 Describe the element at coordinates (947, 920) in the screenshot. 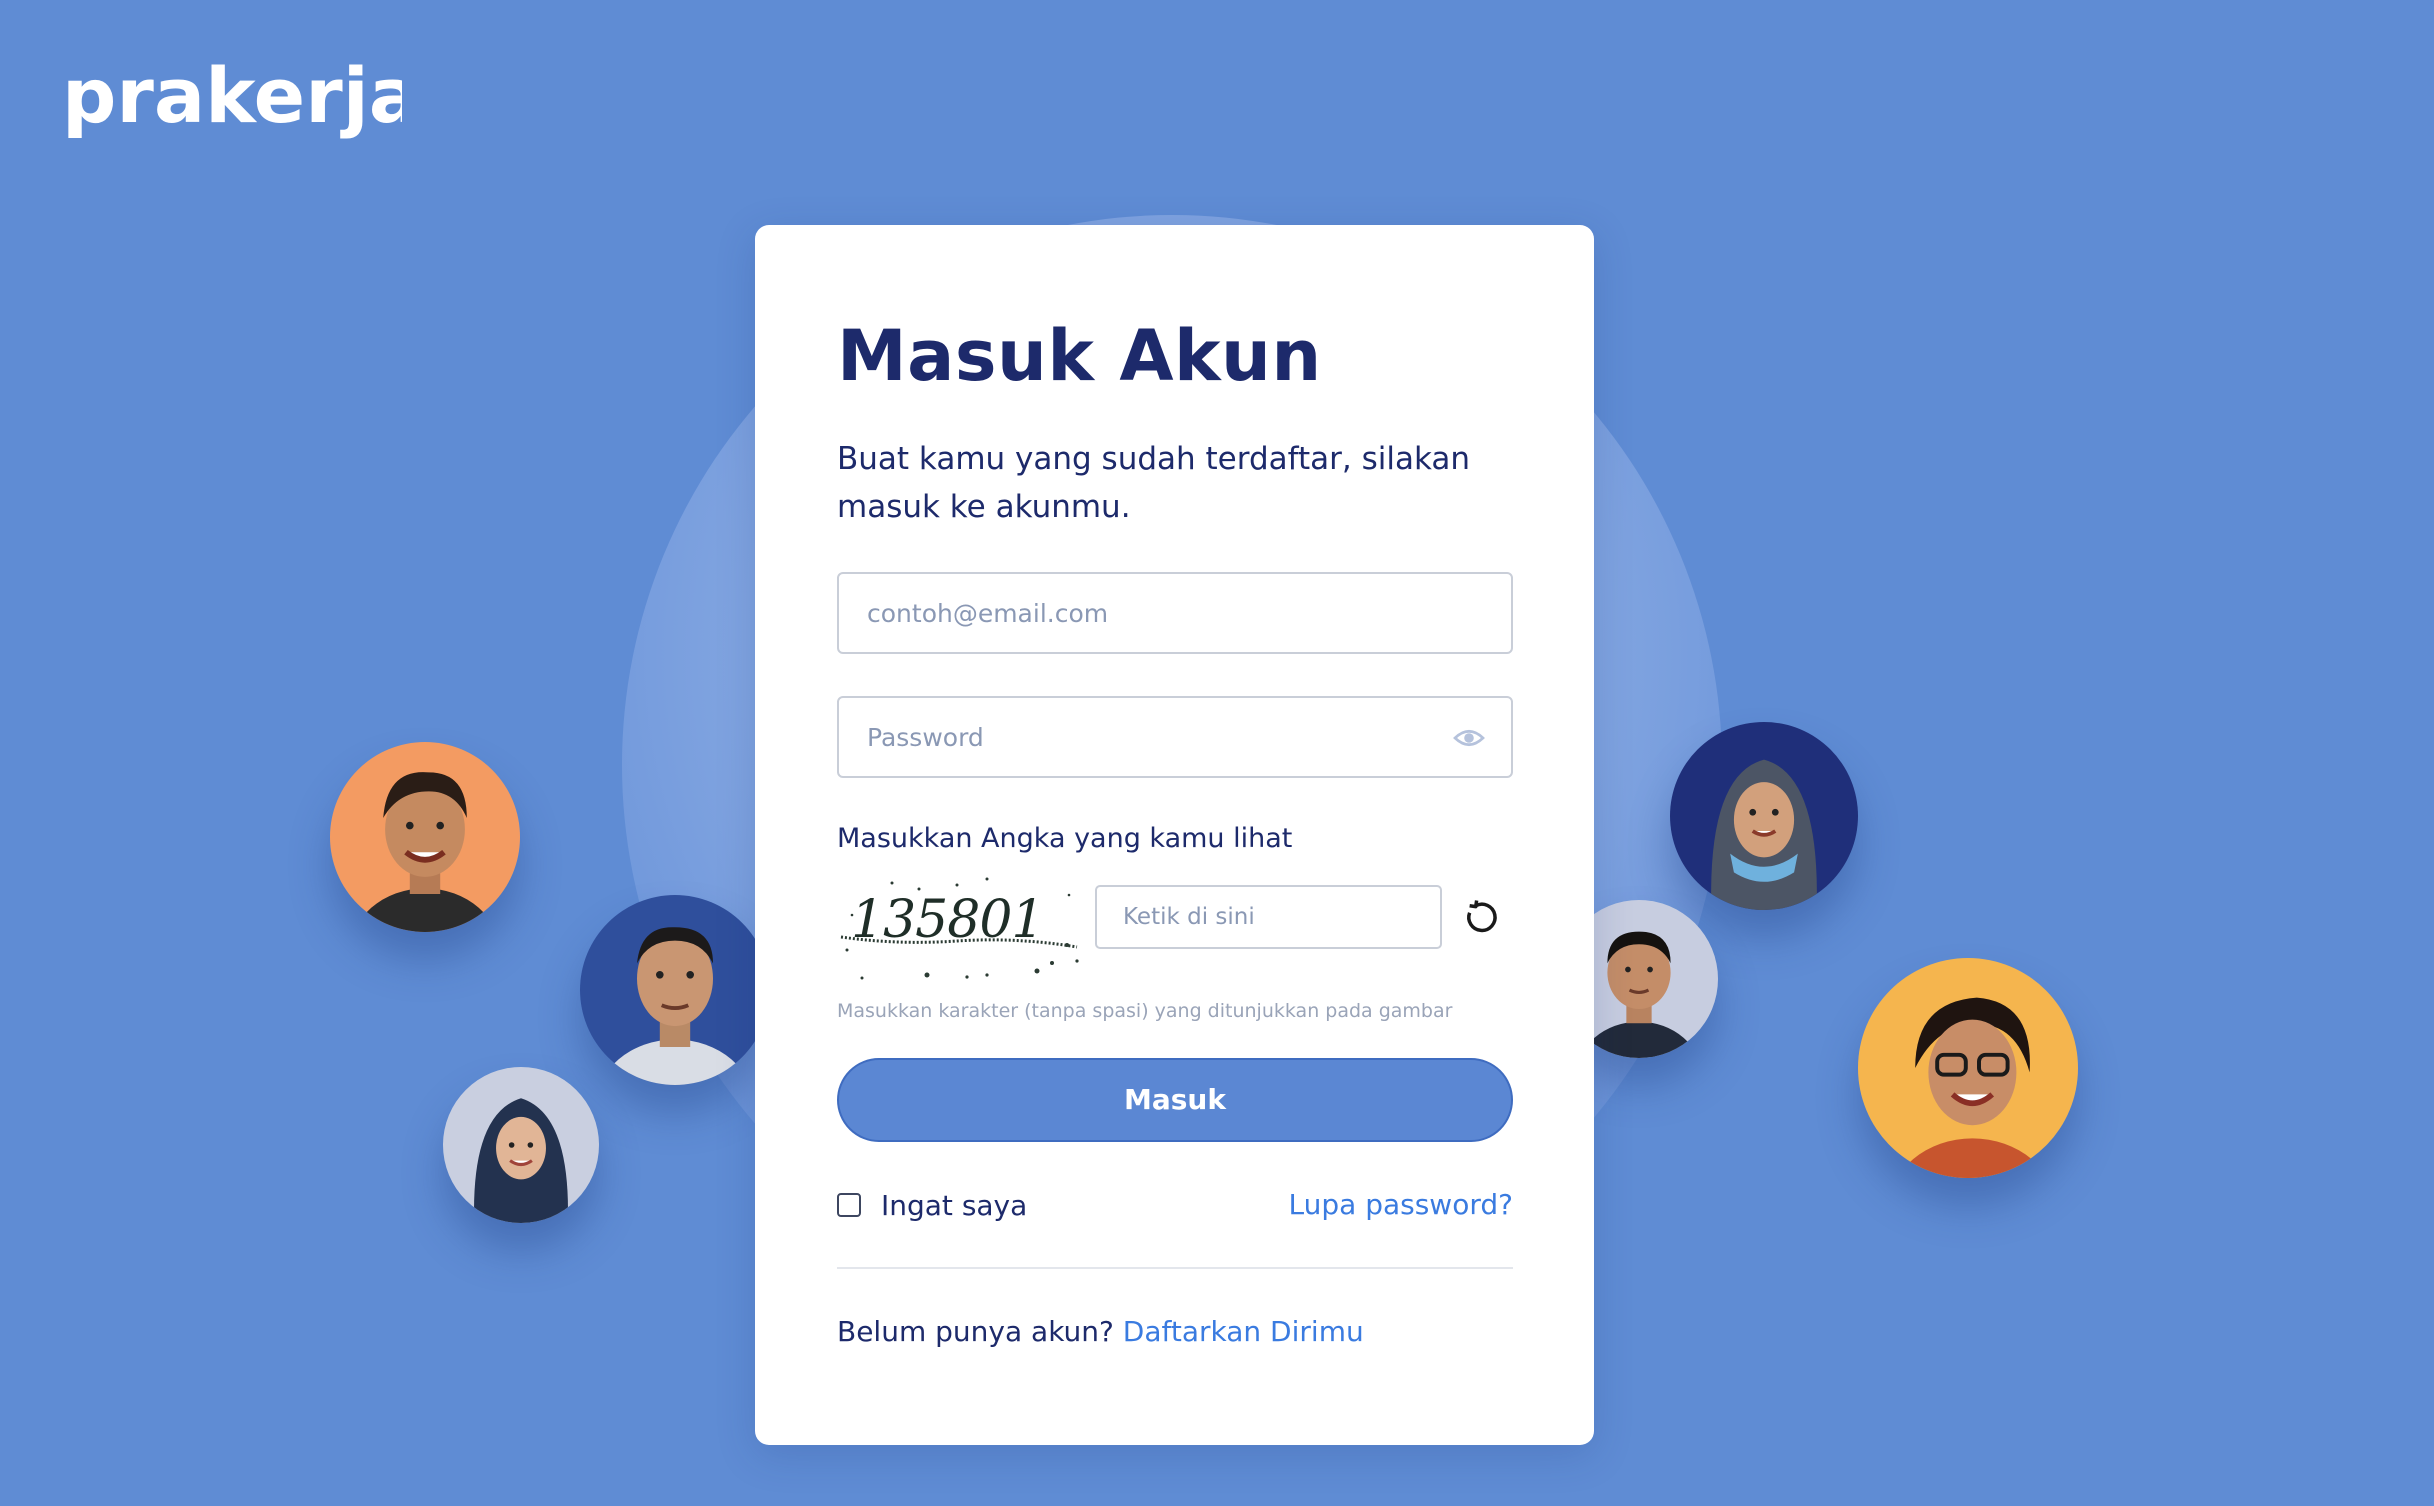

I see `captcha-text: 135801` at that location.